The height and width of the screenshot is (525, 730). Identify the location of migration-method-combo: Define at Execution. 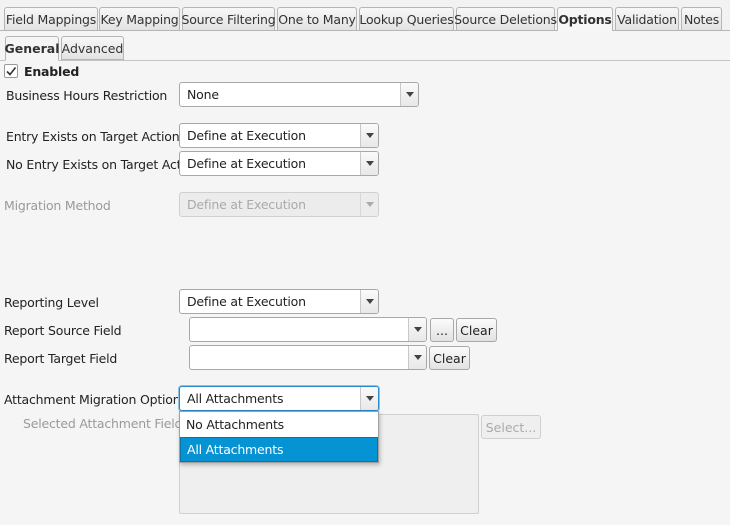
(279, 204).